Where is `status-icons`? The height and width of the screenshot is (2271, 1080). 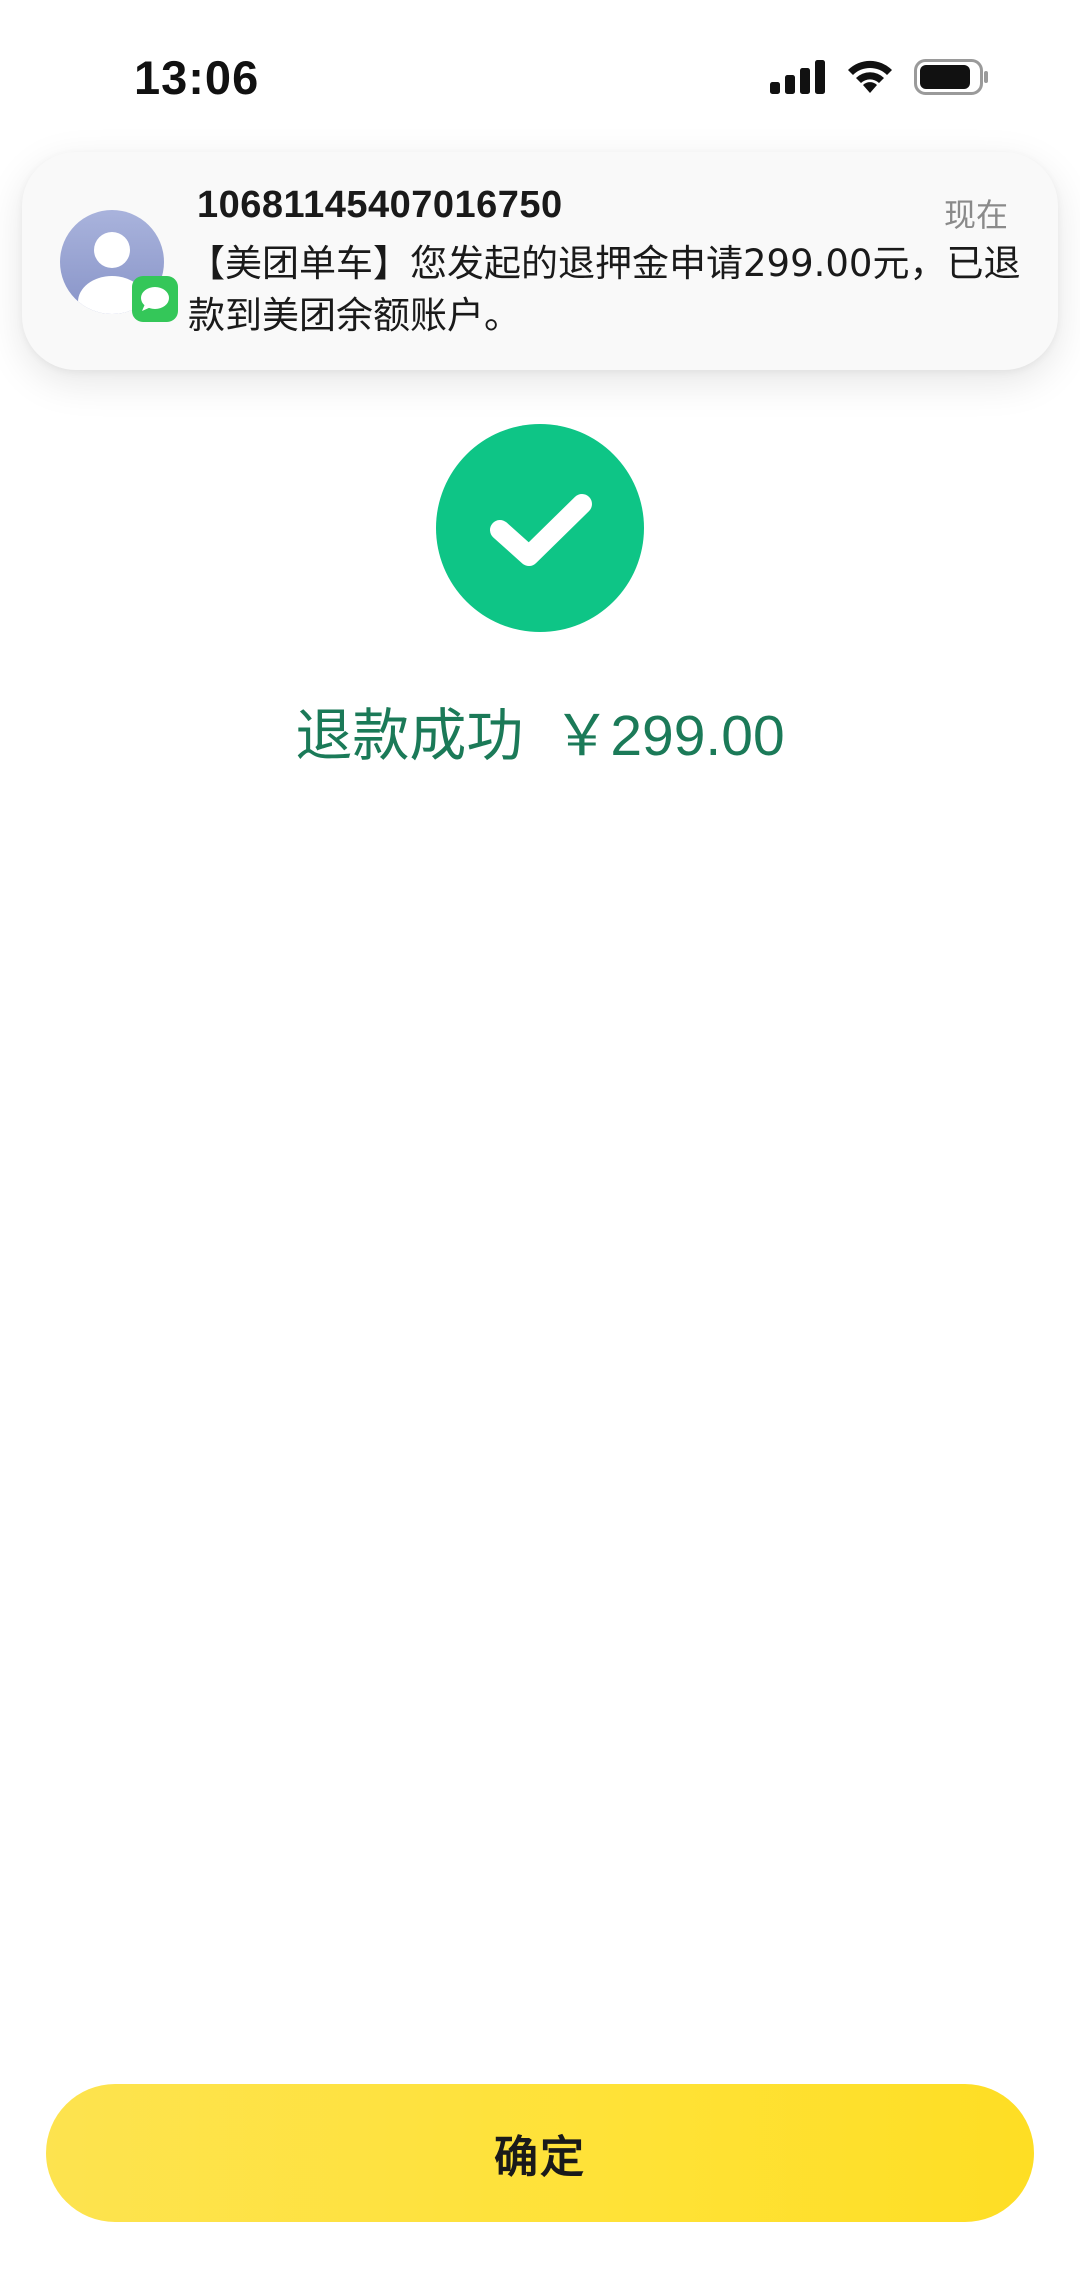
status-icons is located at coordinates (880, 79).